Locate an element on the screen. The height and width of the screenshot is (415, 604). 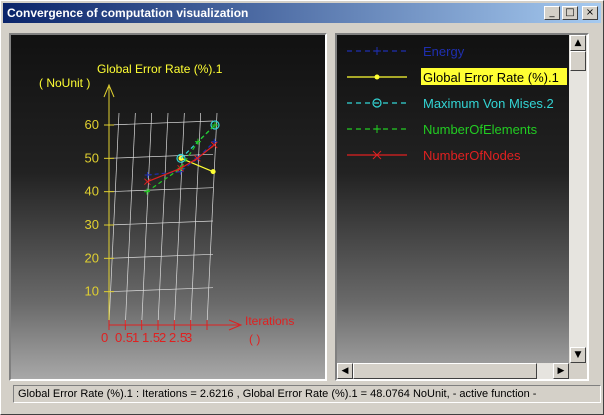
legend-item: Global Error Rate (%).1 is located at coordinates (457, 76).